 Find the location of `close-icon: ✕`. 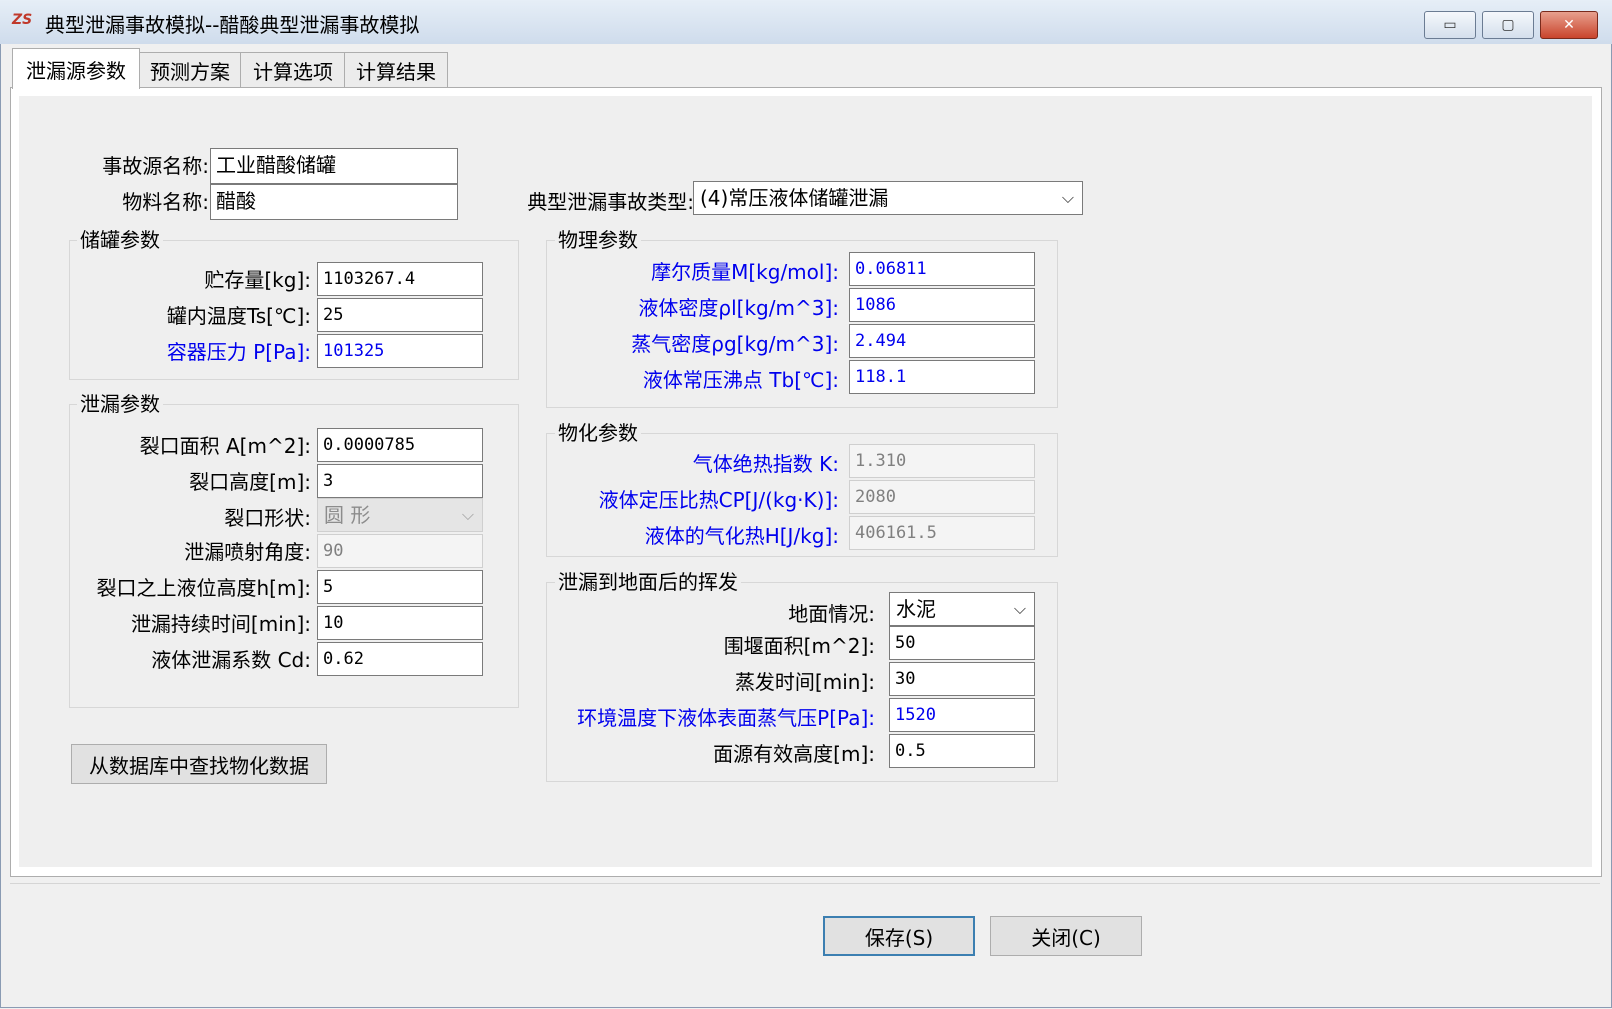

close-icon: ✕ is located at coordinates (1569, 25).